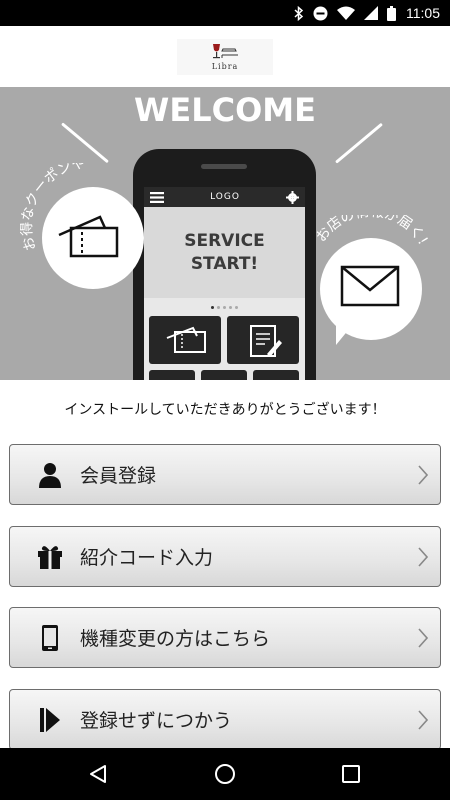 The image size is (450, 800). What do you see at coordinates (423, 13) in the screenshot?
I see `status-time: 11:05` at bounding box center [423, 13].